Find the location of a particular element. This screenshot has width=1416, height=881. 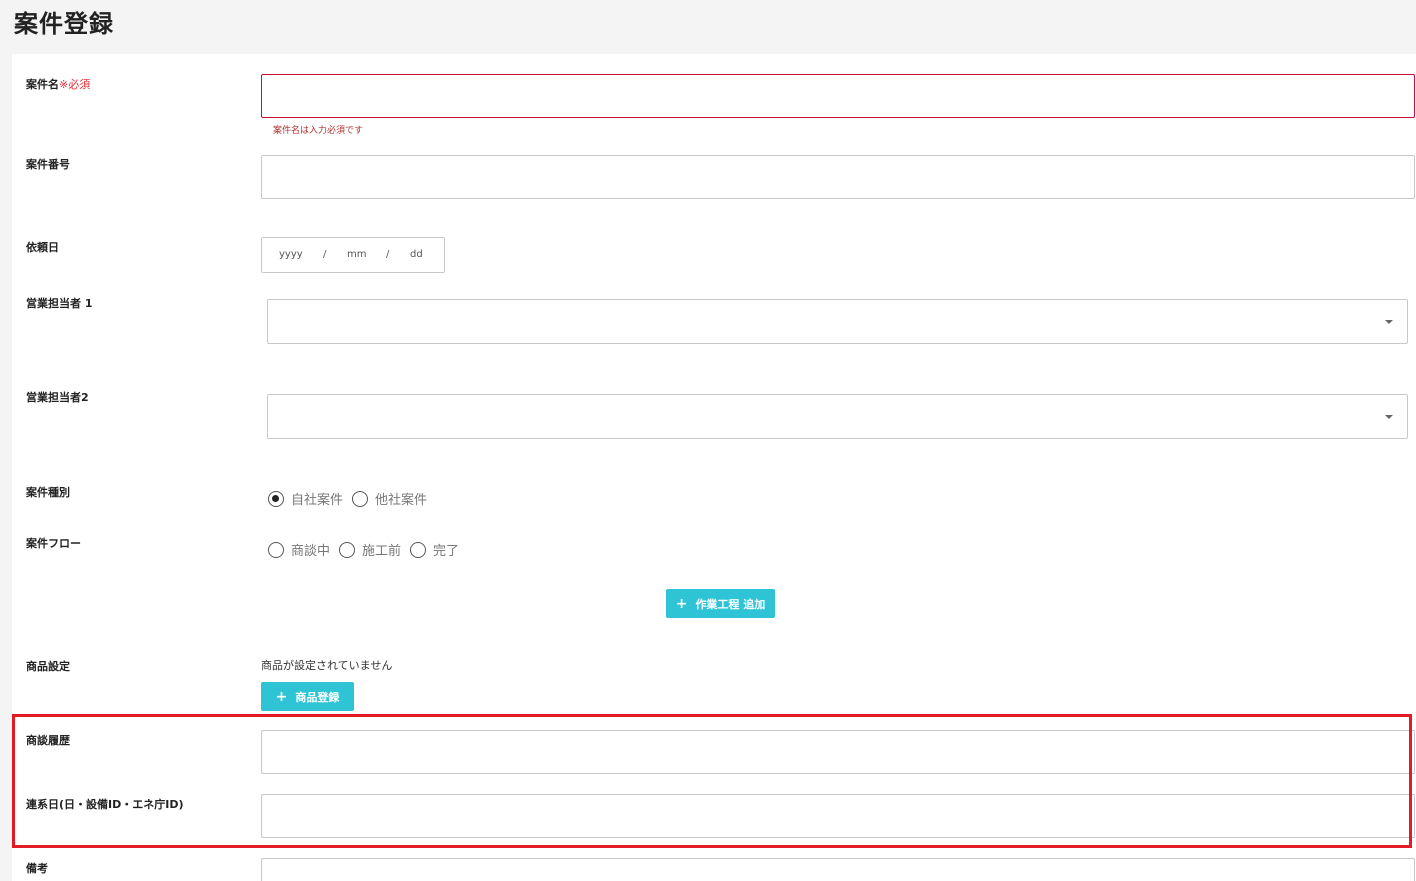

radio-other-case is located at coordinates (360, 498).